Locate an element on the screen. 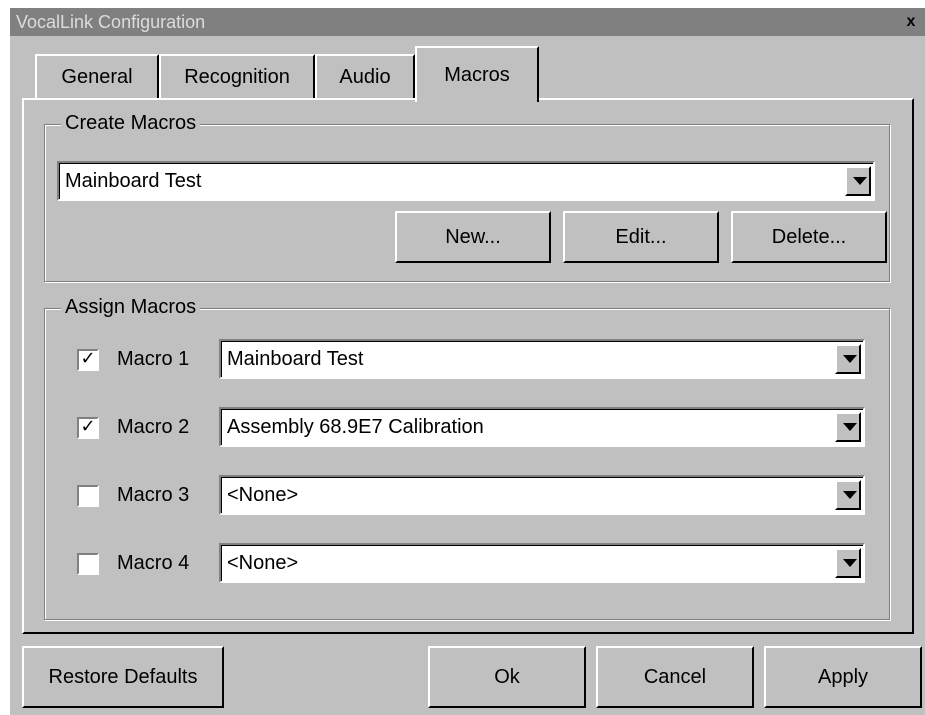 Image resolution: width=925 pixels, height=715 pixels. tab-label: Recognition is located at coordinates (237, 77).